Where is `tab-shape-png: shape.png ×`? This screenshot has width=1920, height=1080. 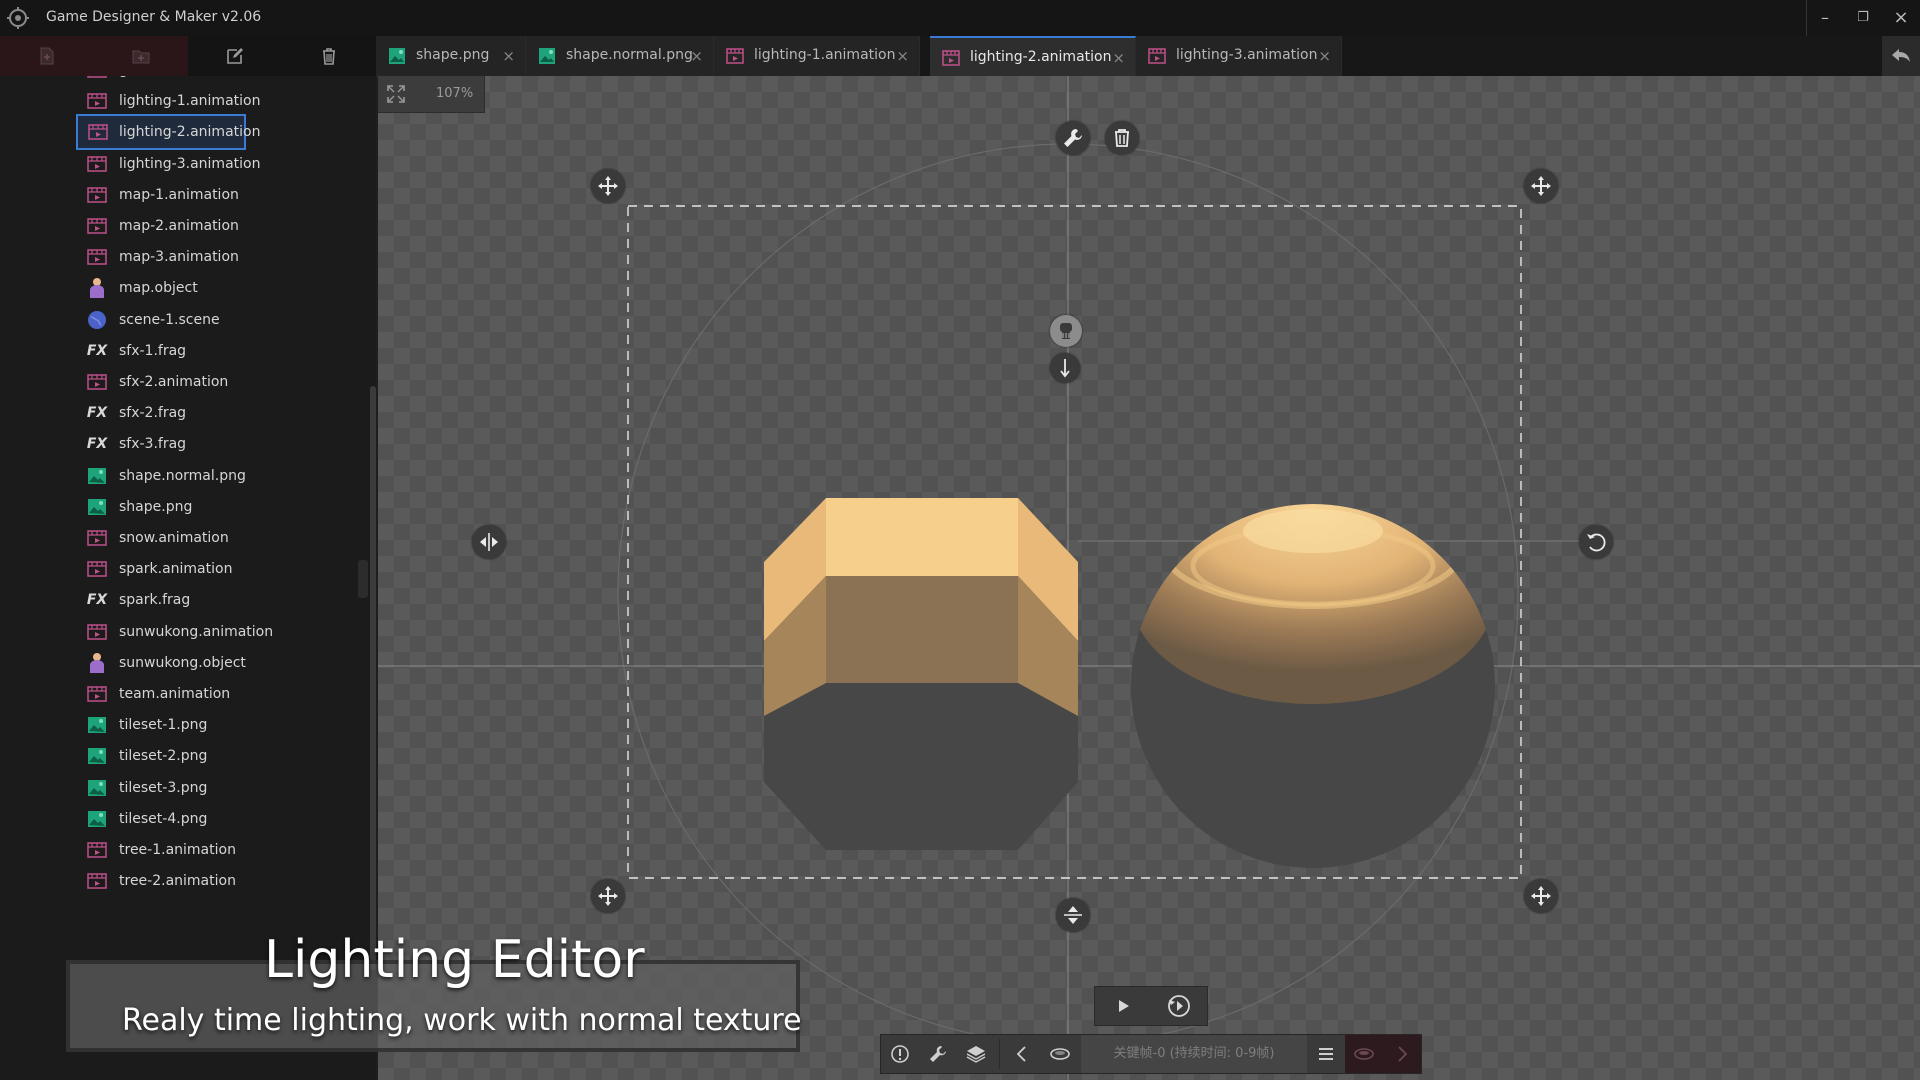 tab-shape-png: shape.png × is located at coordinates (451, 56).